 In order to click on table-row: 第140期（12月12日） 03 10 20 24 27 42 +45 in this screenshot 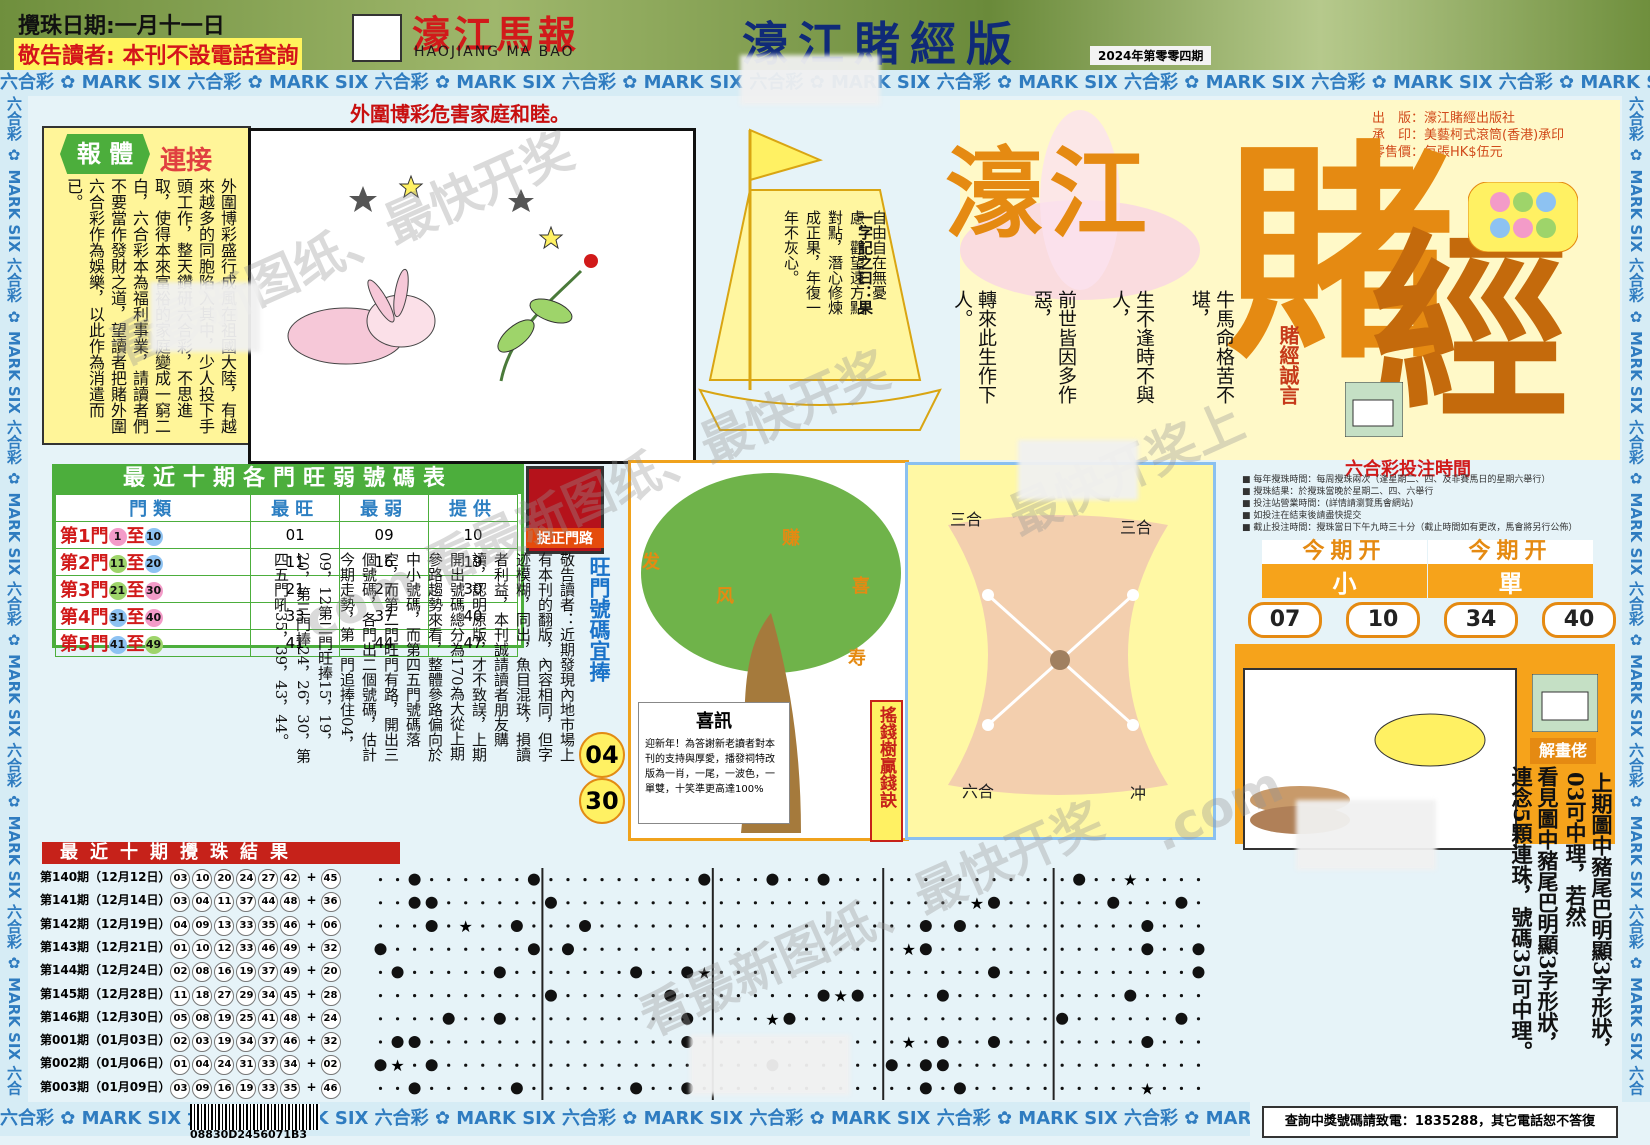, I will do `click(191, 879)`.